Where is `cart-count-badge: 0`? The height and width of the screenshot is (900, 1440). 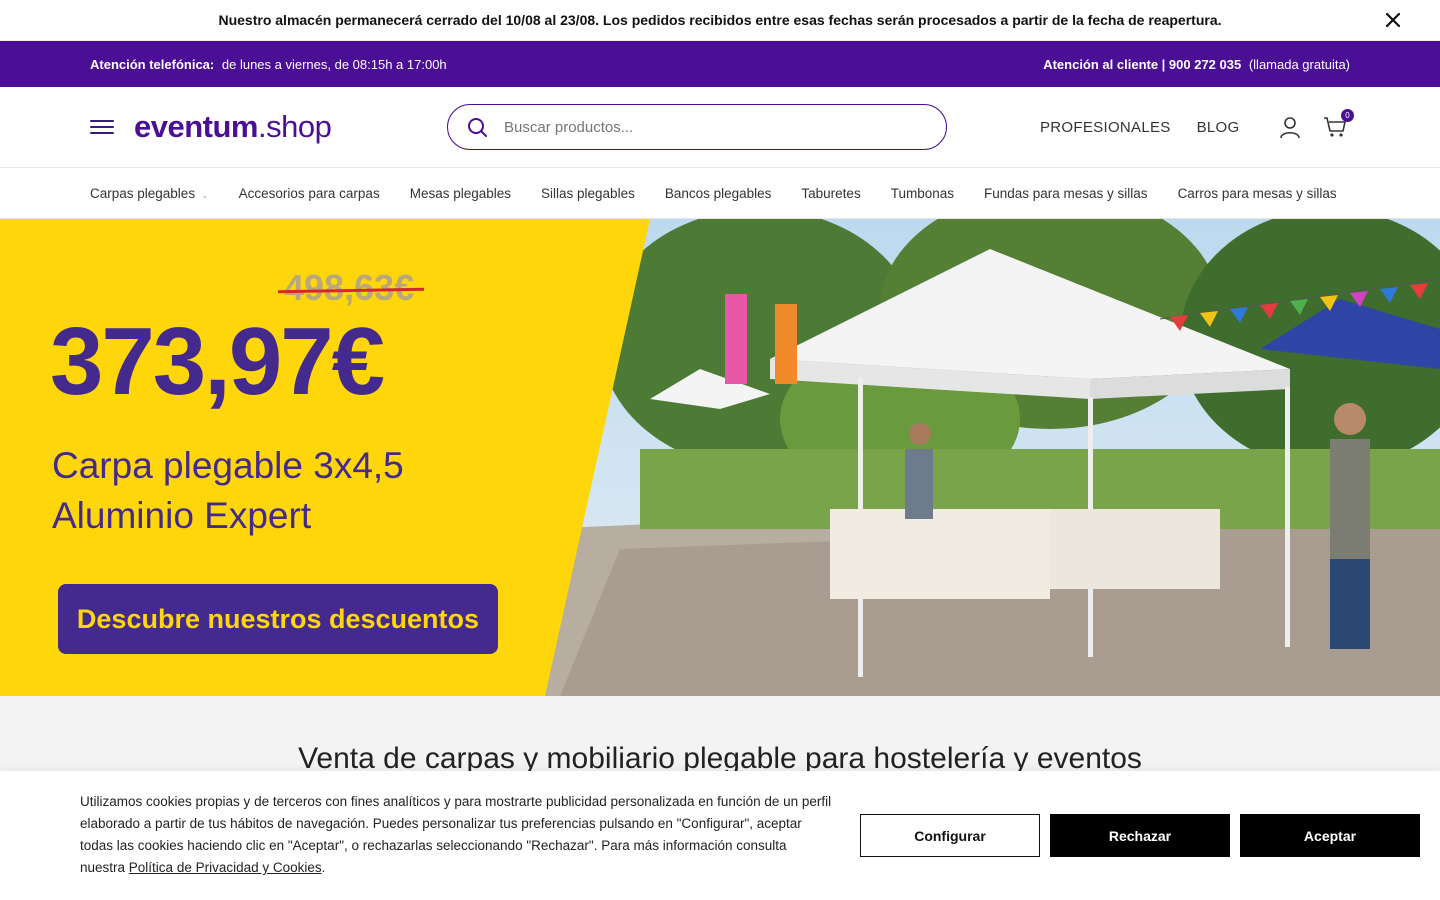 cart-count-badge: 0 is located at coordinates (1347, 115).